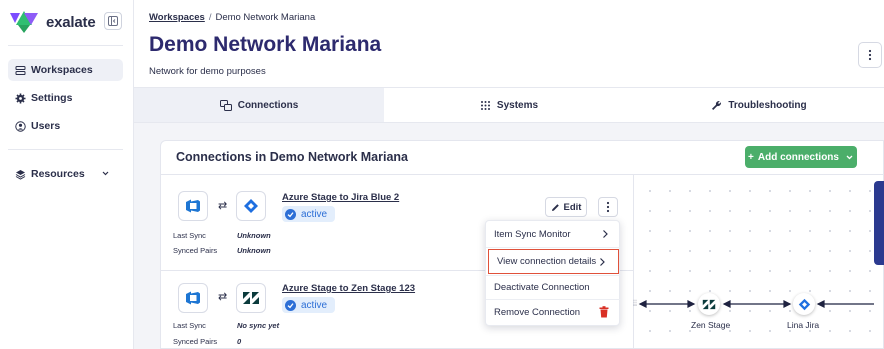  Describe the element at coordinates (20, 98) in the screenshot. I see `gear-icon` at that location.